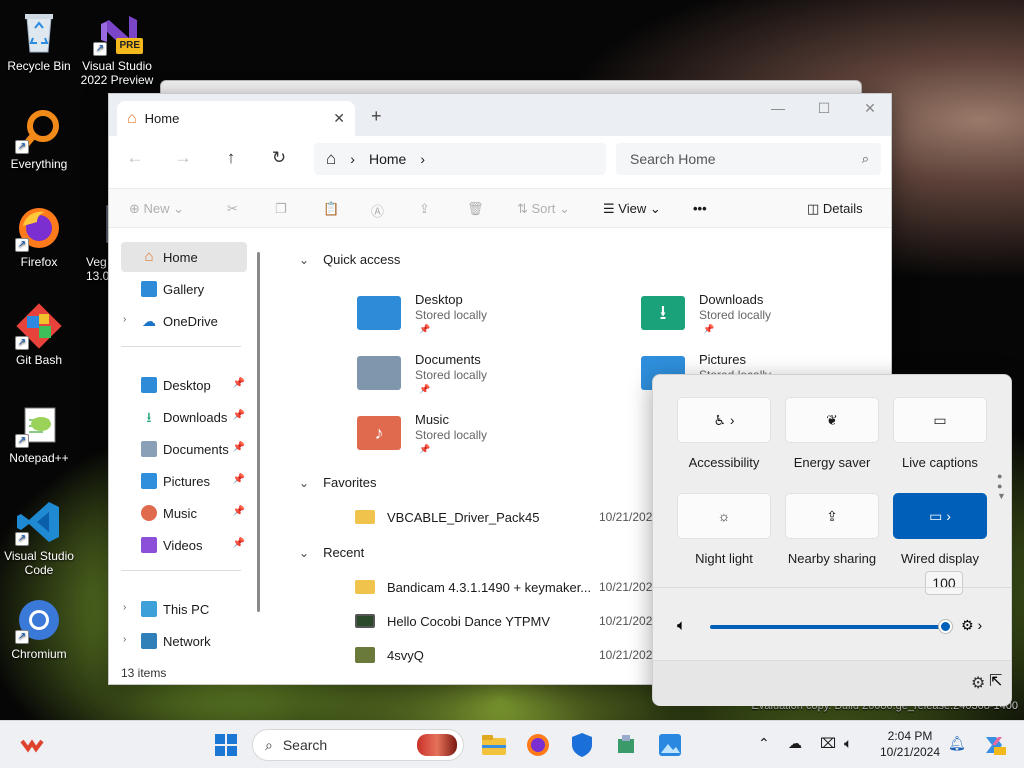 This screenshot has height=768, width=1024. Describe the element at coordinates (865, 158) in the screenshot. I see `search-icon: ⌕` at that location.